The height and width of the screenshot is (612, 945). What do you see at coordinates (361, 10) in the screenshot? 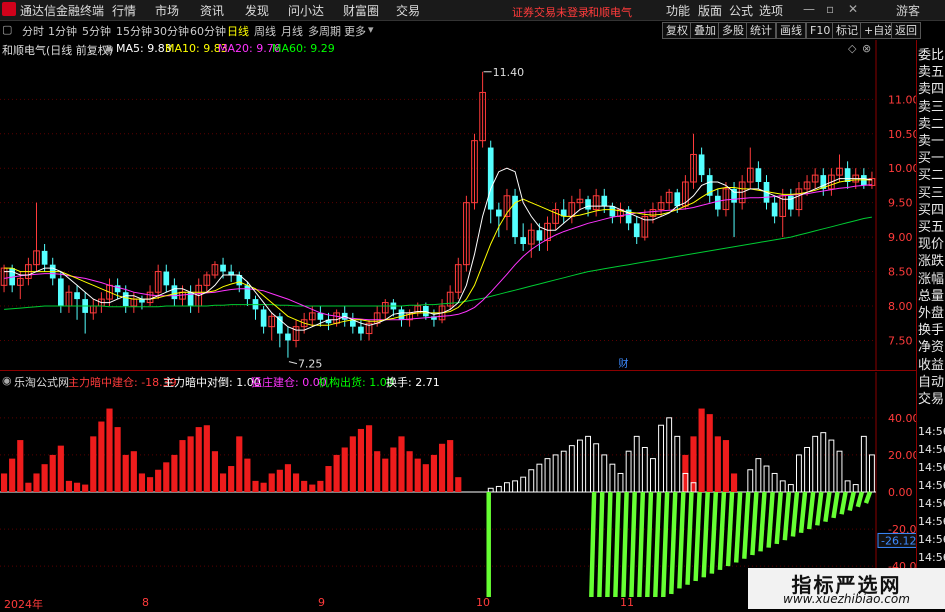
I see `menu-wealth: 财富圈` at bounding box center [361, 10].